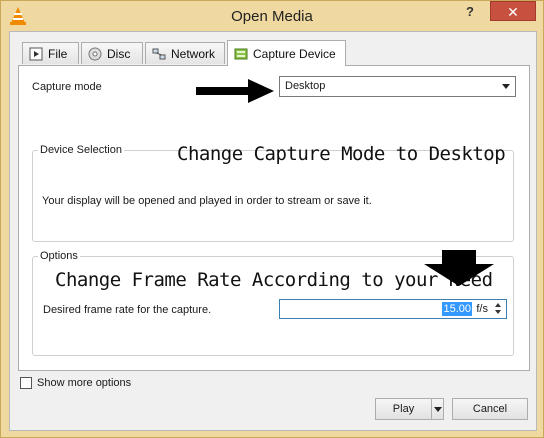 The image size is (544, 438). Describe the element at coordinates (95, 53) in the screenshot. I see `disc-icon` at that location.